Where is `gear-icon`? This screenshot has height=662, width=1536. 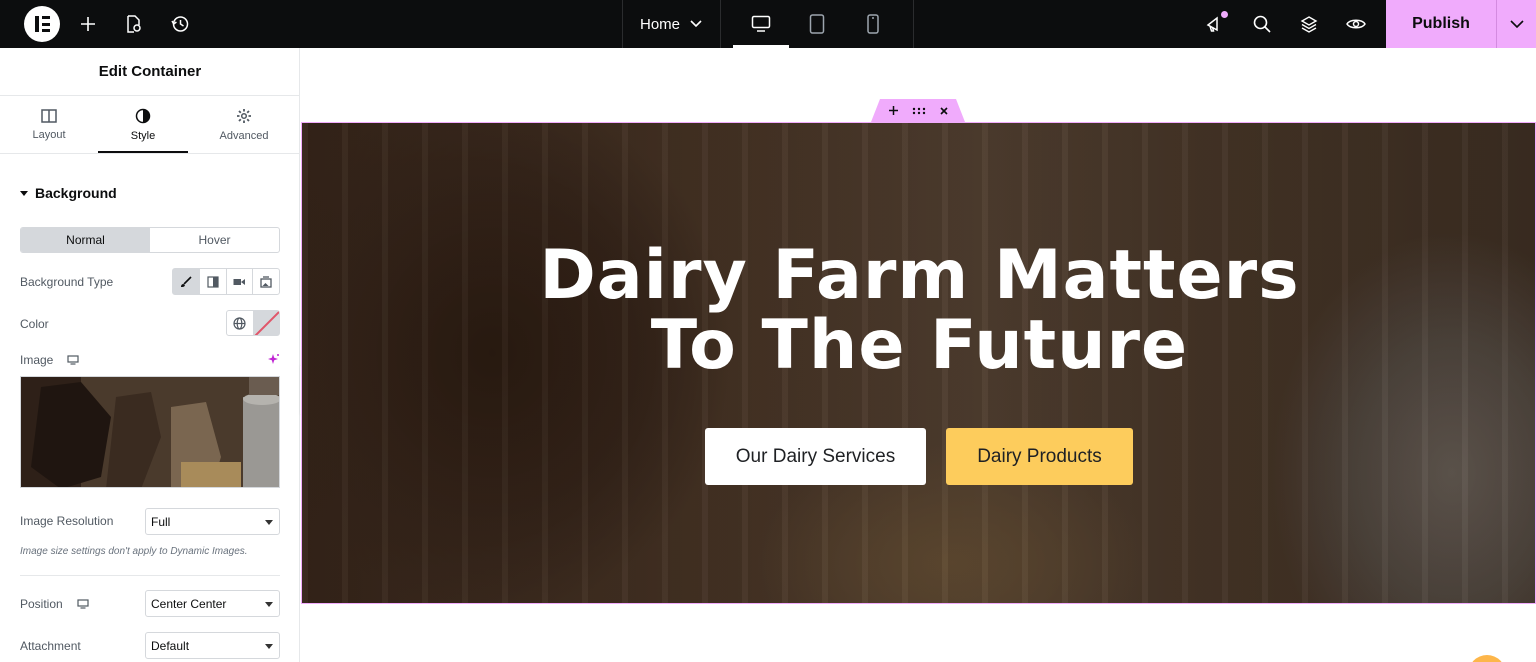 gear-icon is located at coordinates (244, 116).